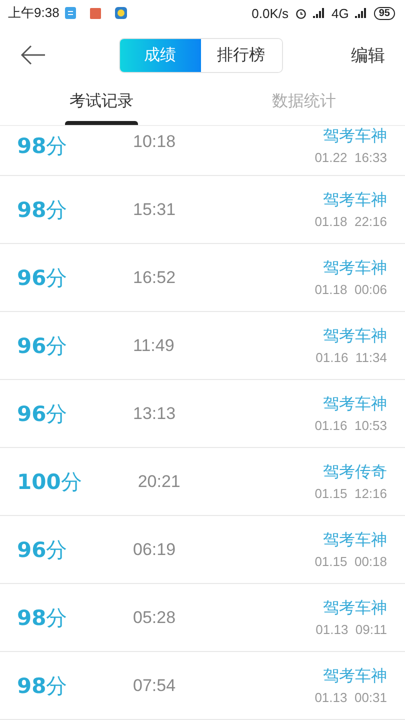 This screenshot has height=720, width=405. I want to click on exam-date: 01.15 12:16, so click(350, 493).